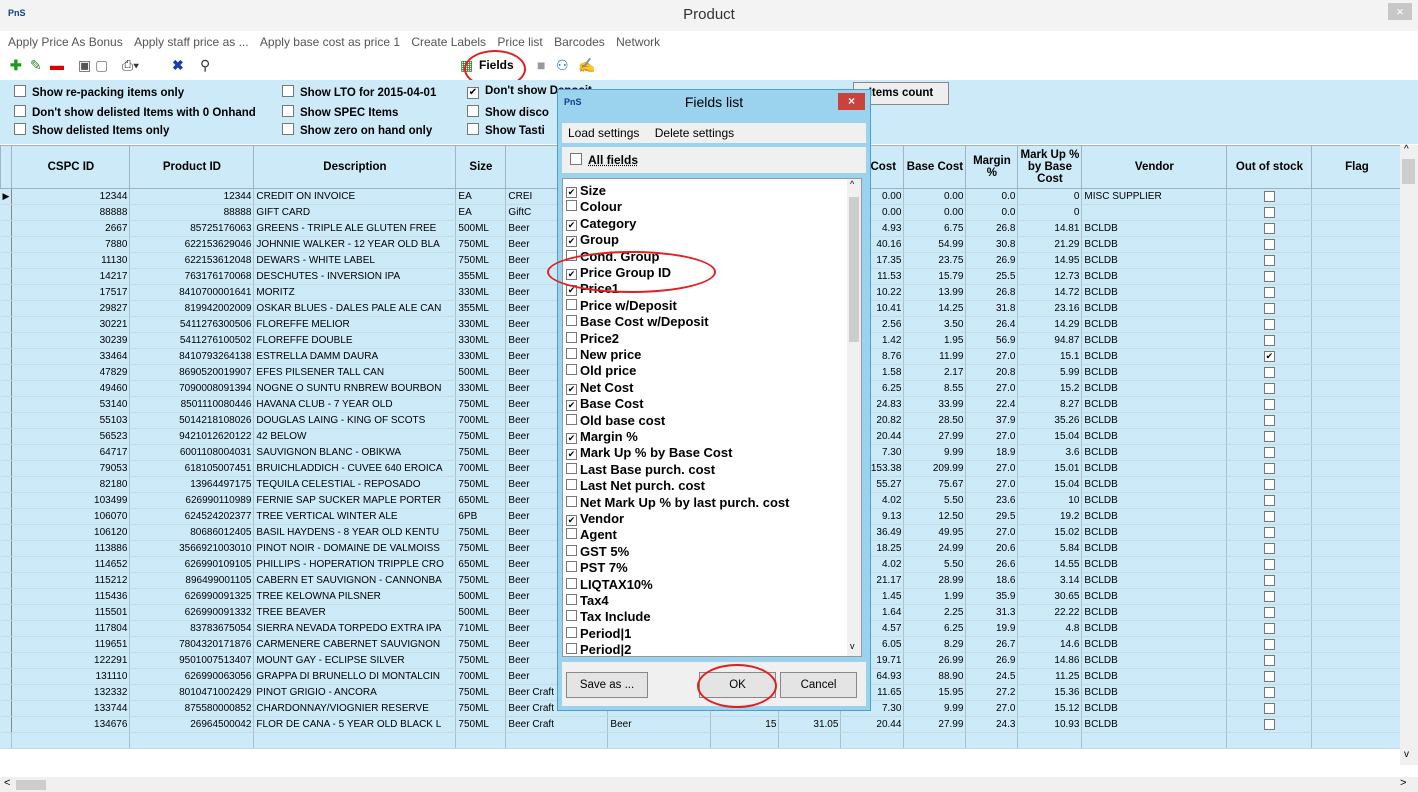  What do you see at coordinates (602, 437) in the screenshot?
I see `field-option: ✔ Margin %` at bounding box center [602, 437].